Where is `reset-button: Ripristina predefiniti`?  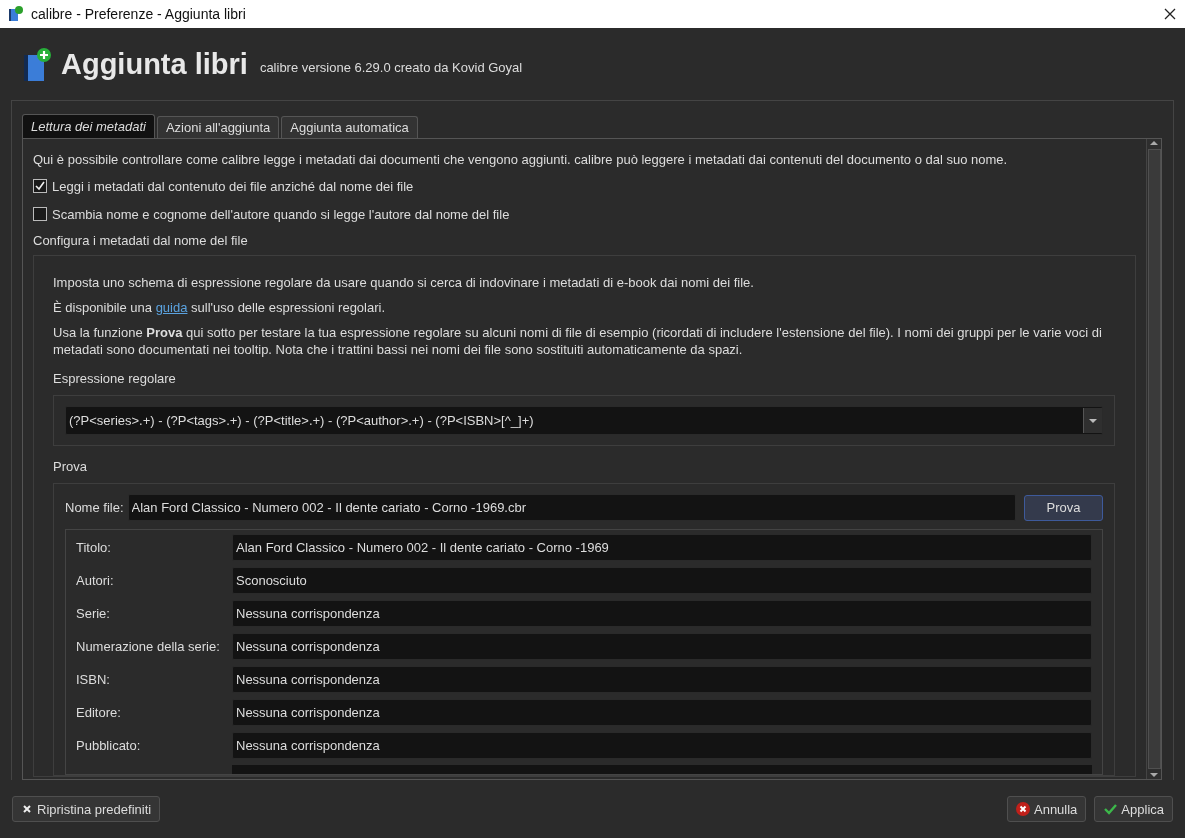 reset-button: Ripristina predefiniti is located at coordinates (86, 809).